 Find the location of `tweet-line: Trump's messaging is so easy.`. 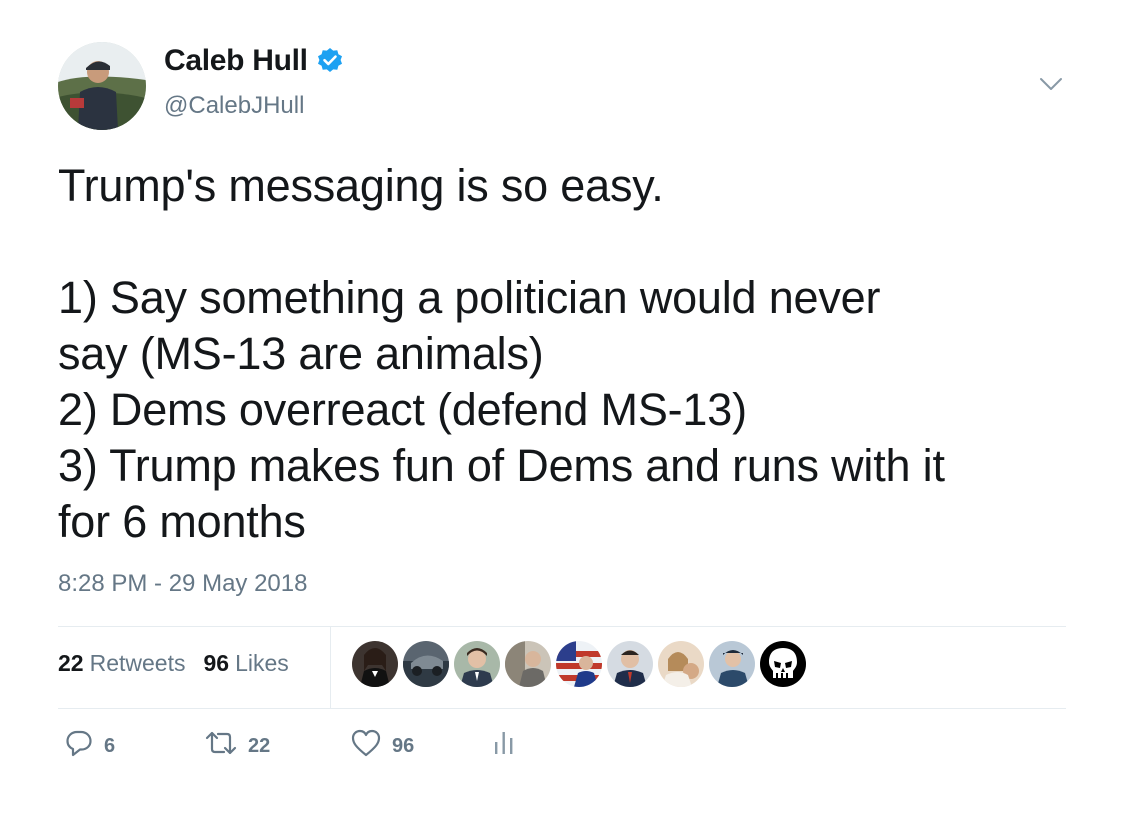

tweet-line: Trump's messaging is so easy. is located at coordinates (361, 185).